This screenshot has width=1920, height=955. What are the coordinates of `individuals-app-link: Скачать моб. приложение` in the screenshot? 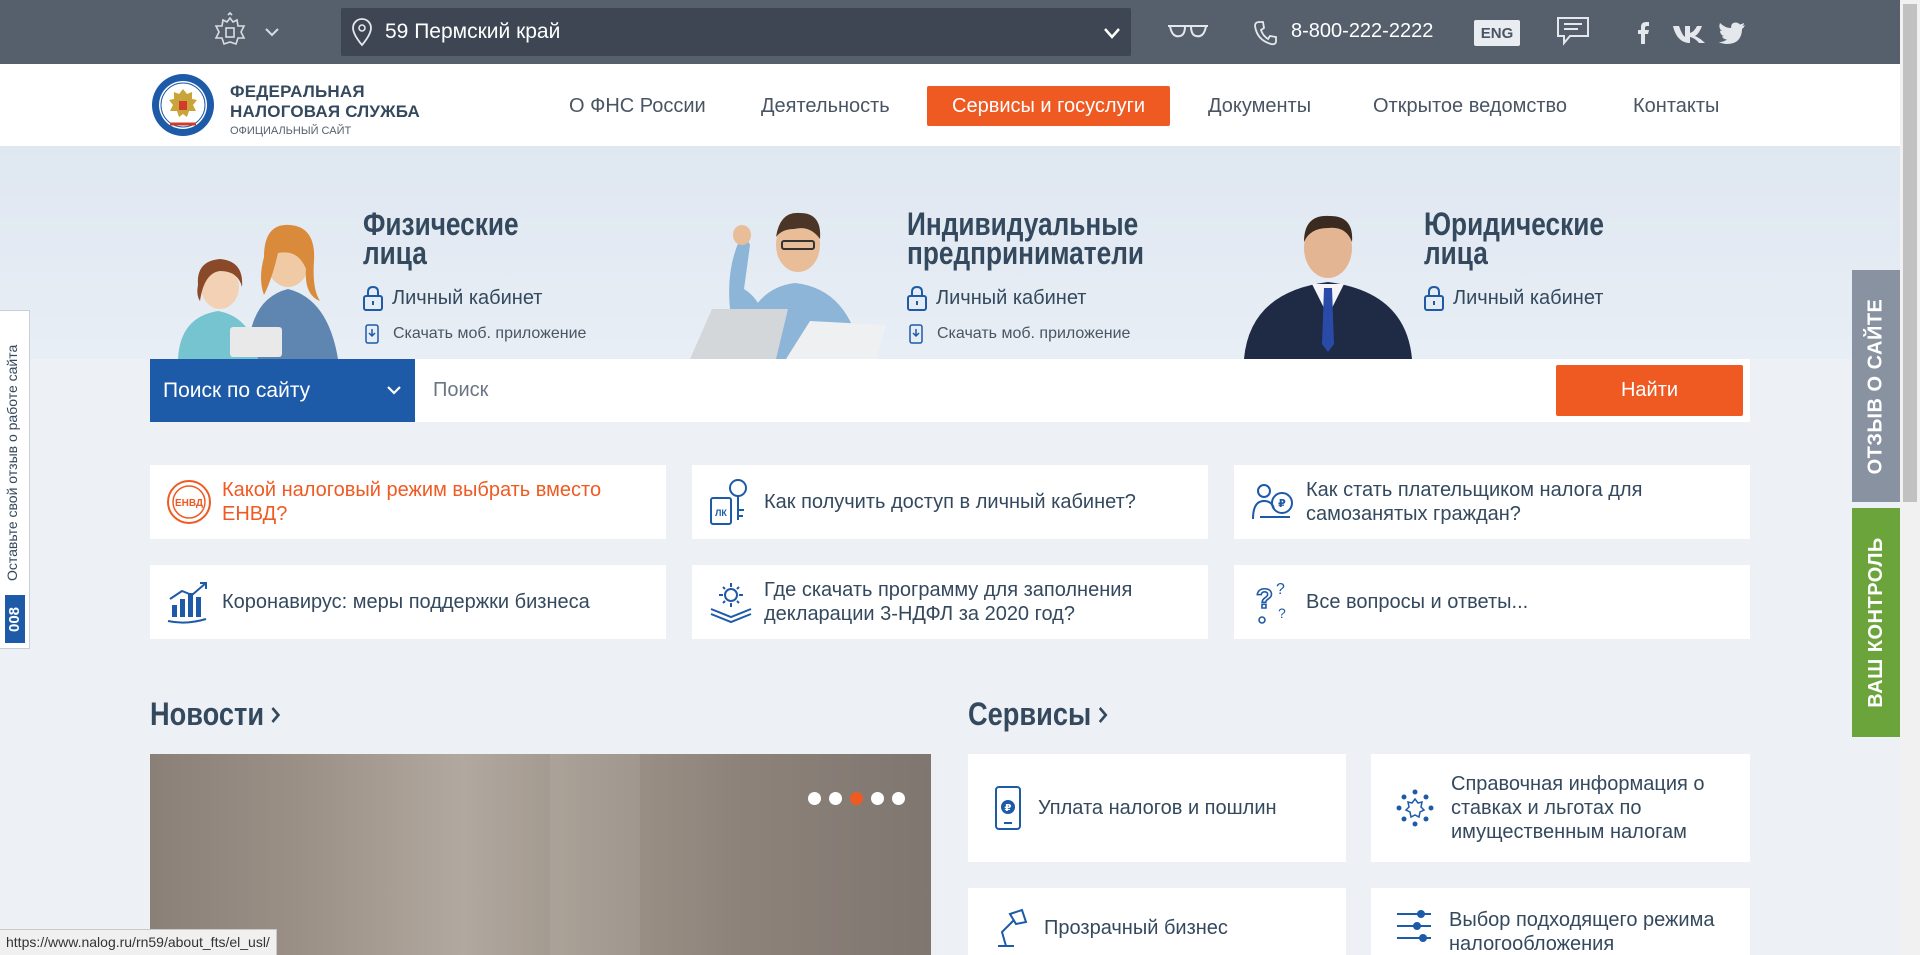 It's located at (475, 334).